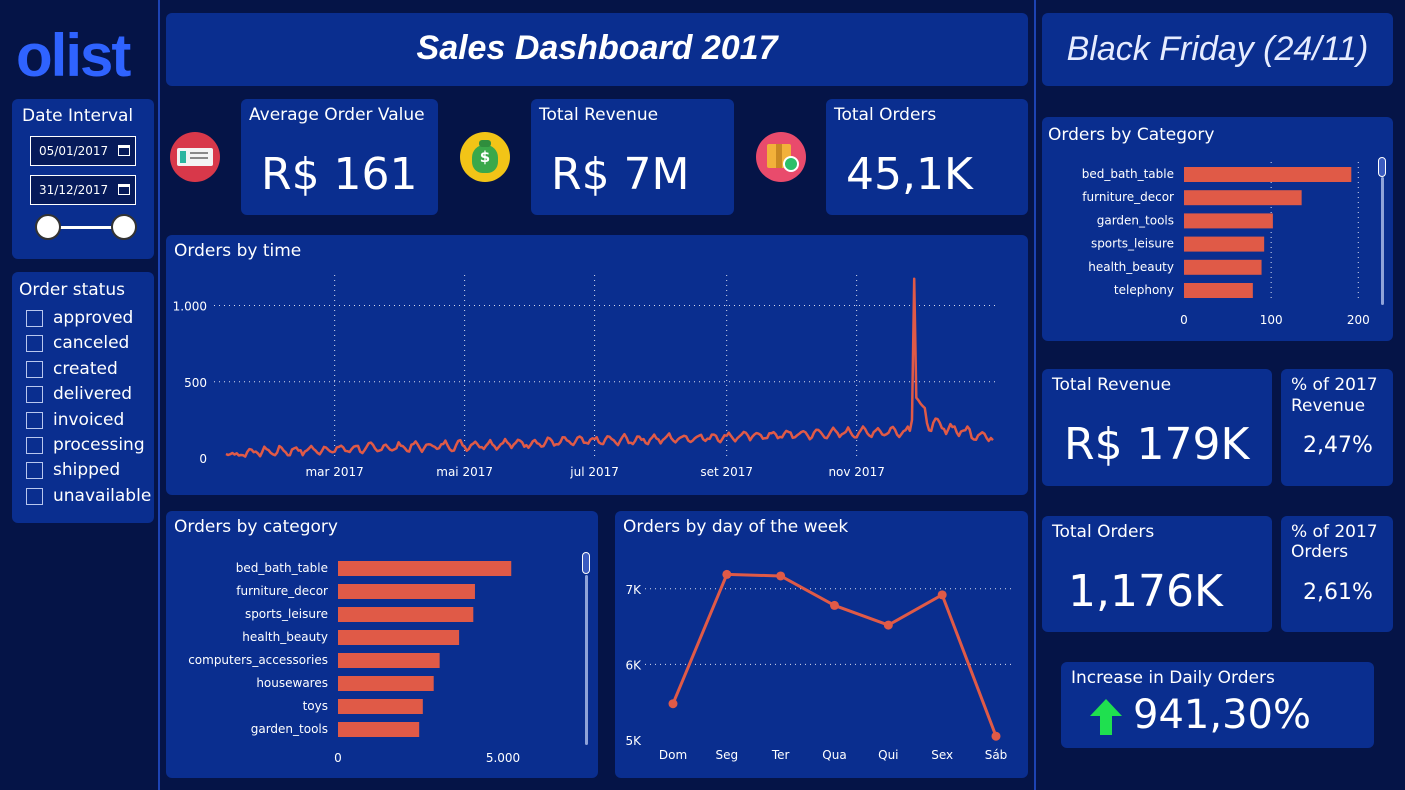  I want to click on bf-total-orders-value: 1,176K, so click(1145, 591).